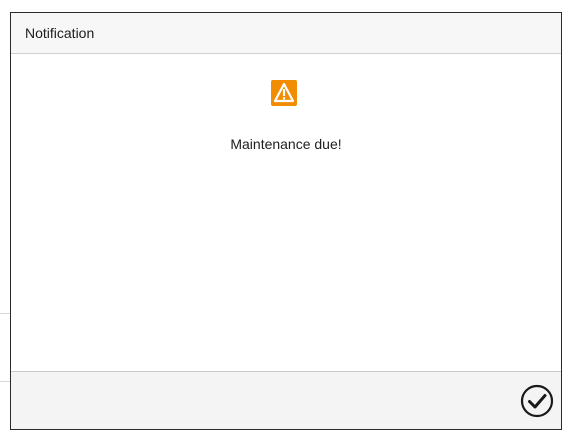 The height and width of the screenshot is (430, 563). I want to click on dialog-header: Notification, so click(286, 33).